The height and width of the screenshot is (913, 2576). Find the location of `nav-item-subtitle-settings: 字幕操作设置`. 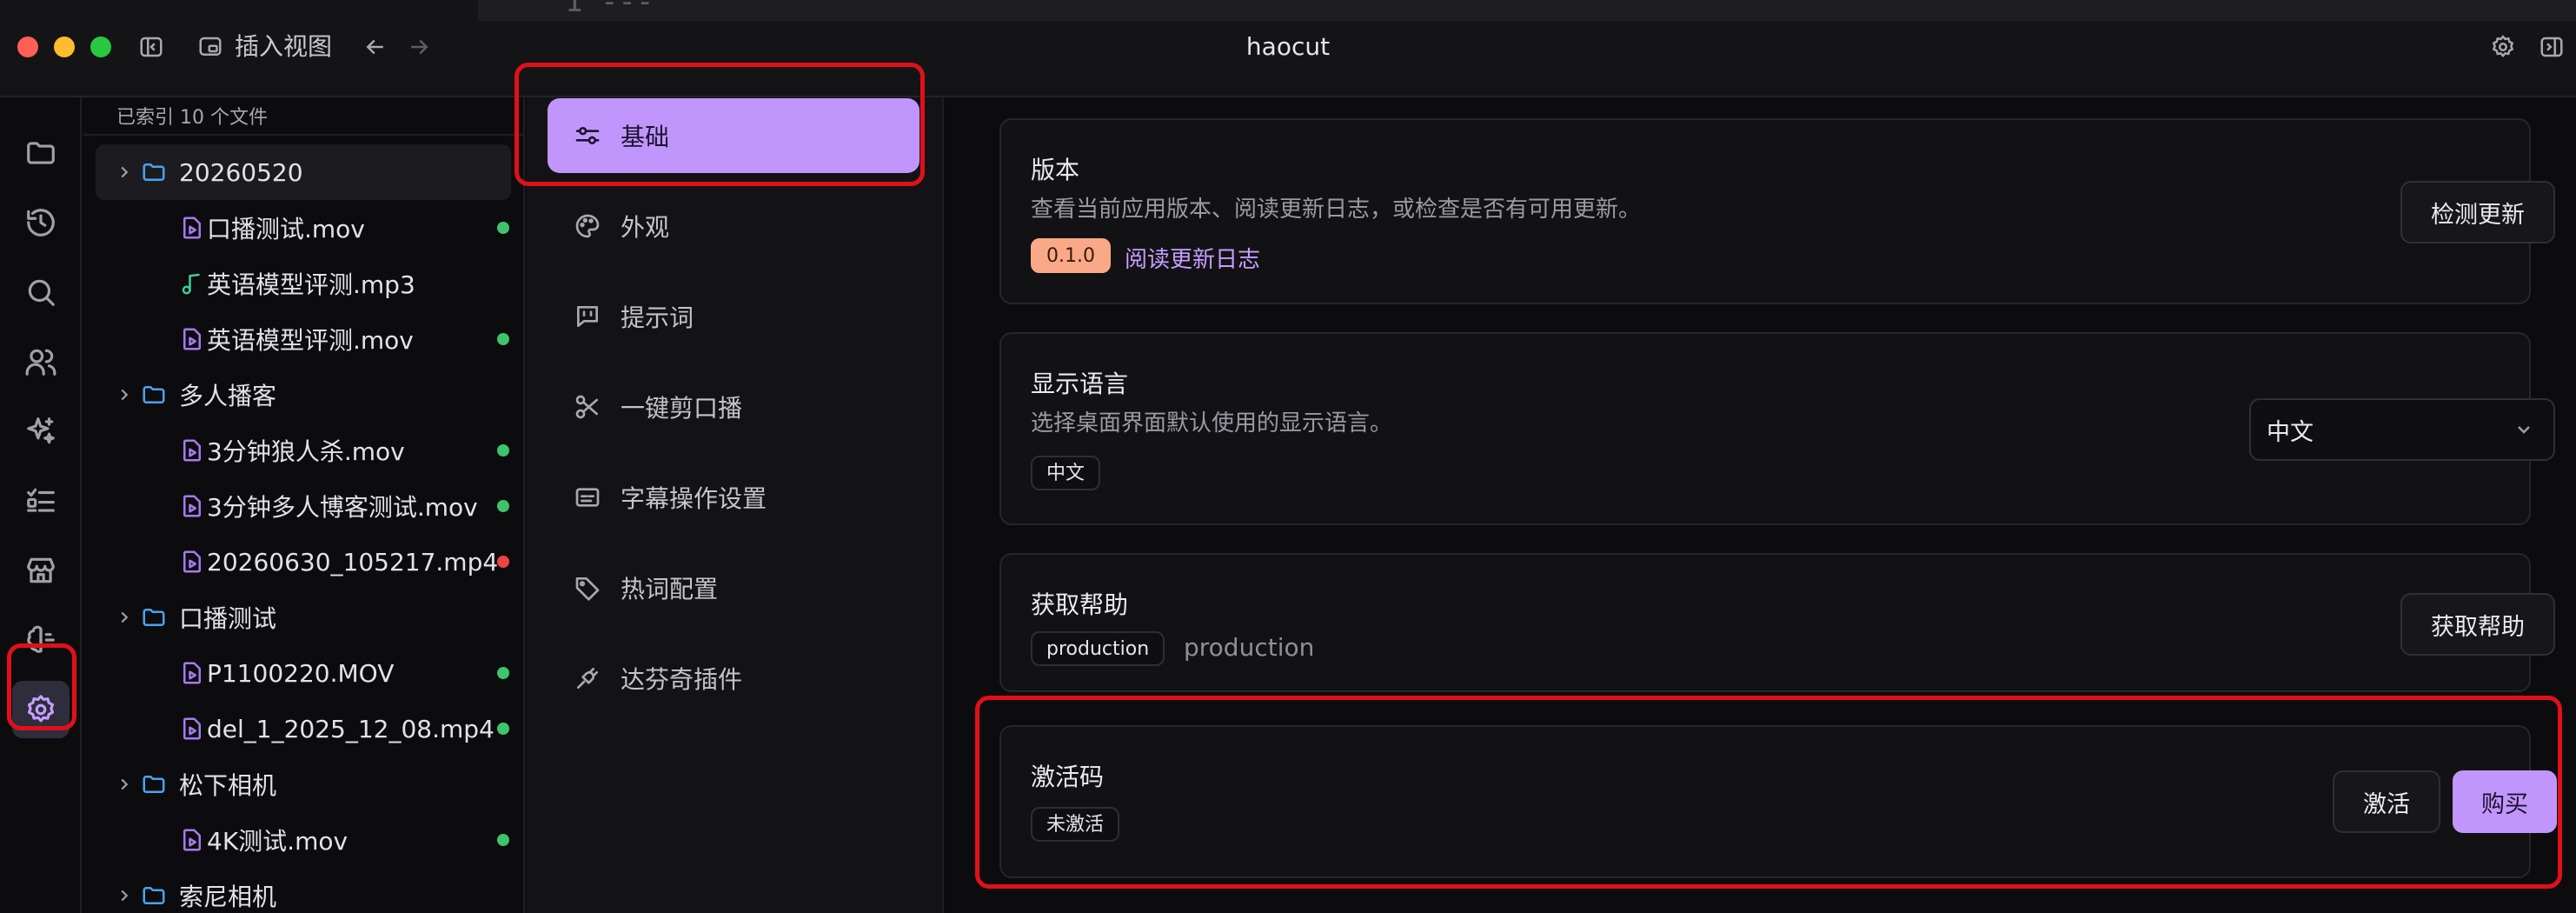

nav-item-subtitle-settings: 字幕操作设置 is located at coordinates (734, 497).